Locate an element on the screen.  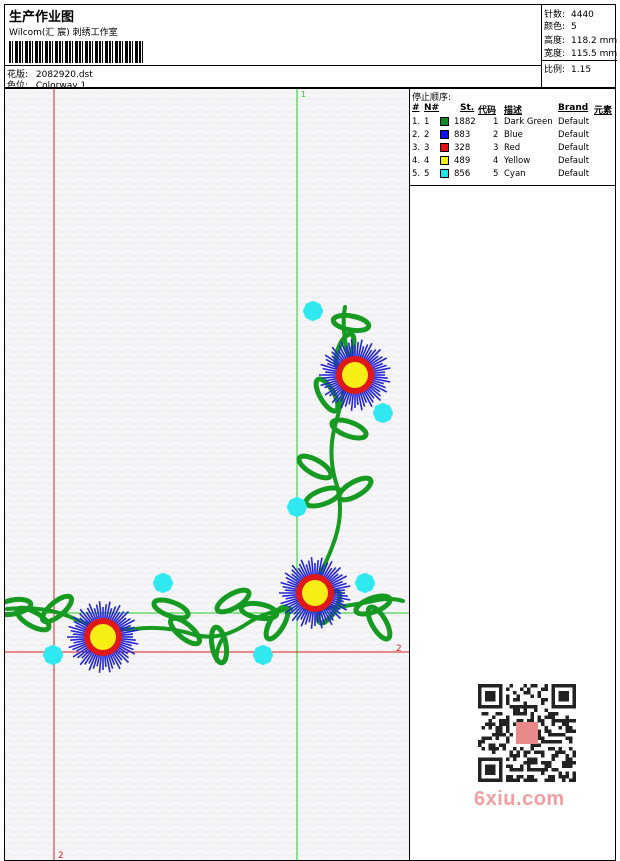
col-header-needle: N# is located at coordinates (432, 108).